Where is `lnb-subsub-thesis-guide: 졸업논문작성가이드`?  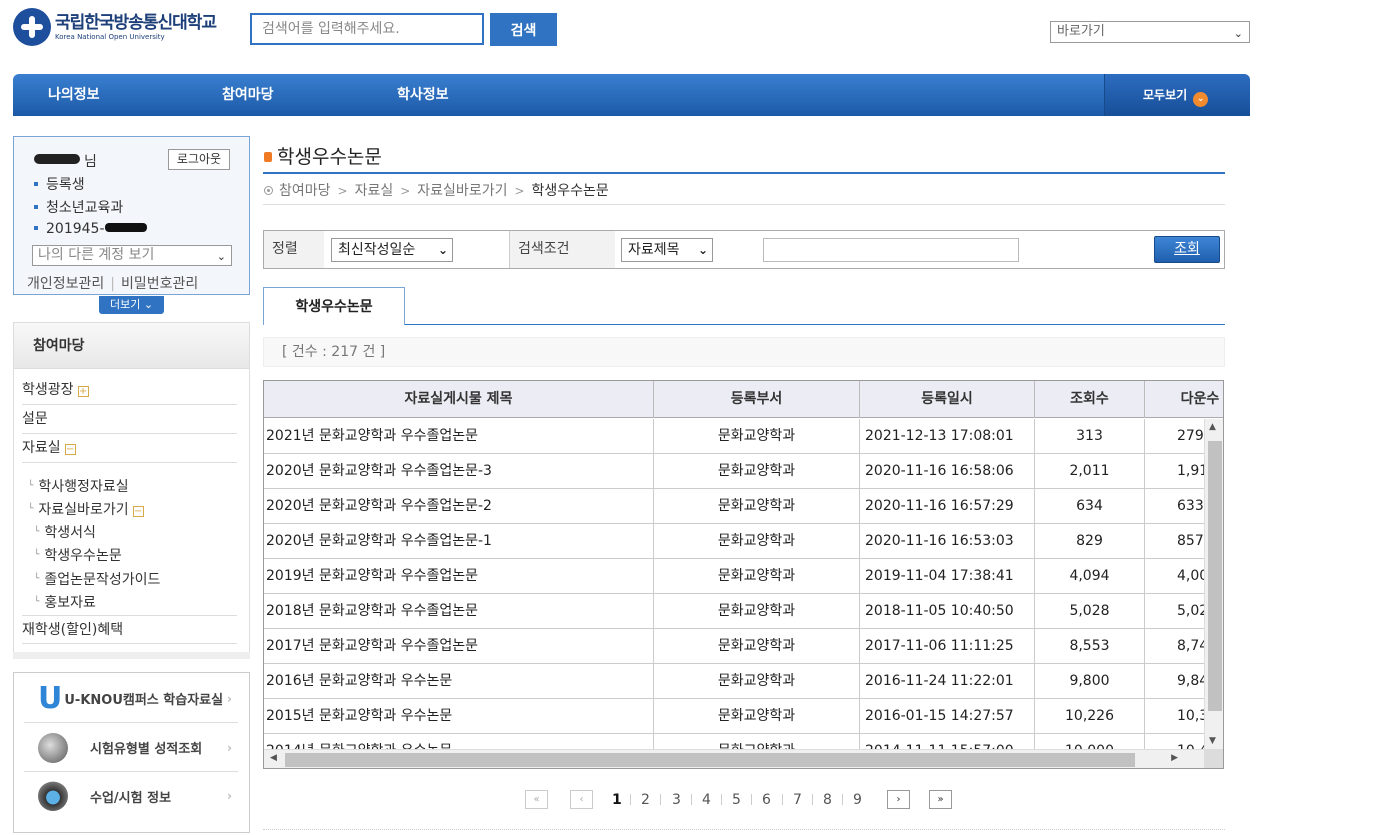 lnb-subsub-thesis-guide: 졸업논문작성가이드 is located at coordinates (97, 579).